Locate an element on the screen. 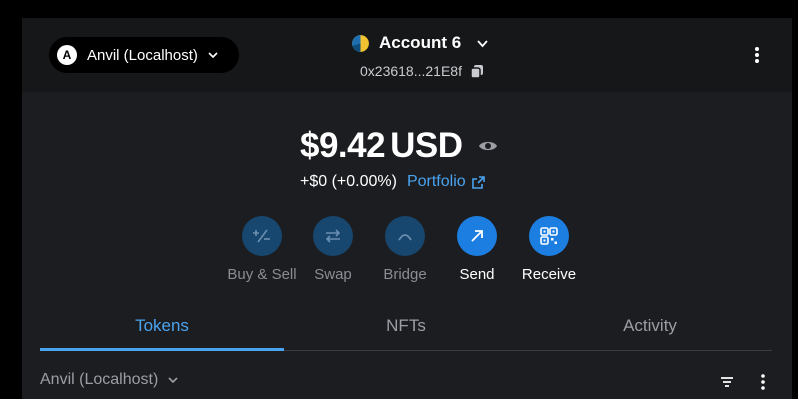 This screenshot has height=399, width=798. copy-icon is located at coordinates (477, 71).